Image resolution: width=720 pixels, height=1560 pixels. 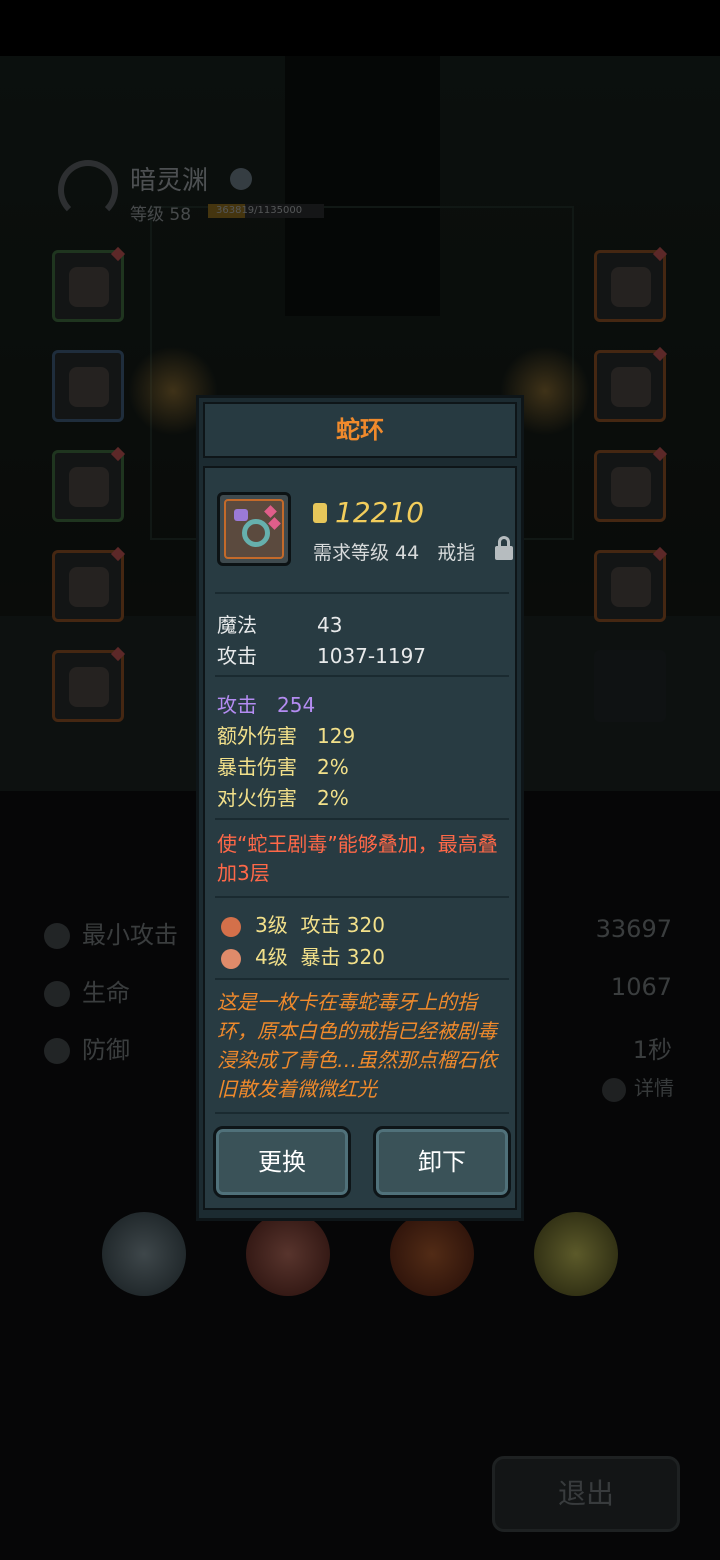 I want to click on stat-label: 暴击伤害, so click(x=257, y=767).